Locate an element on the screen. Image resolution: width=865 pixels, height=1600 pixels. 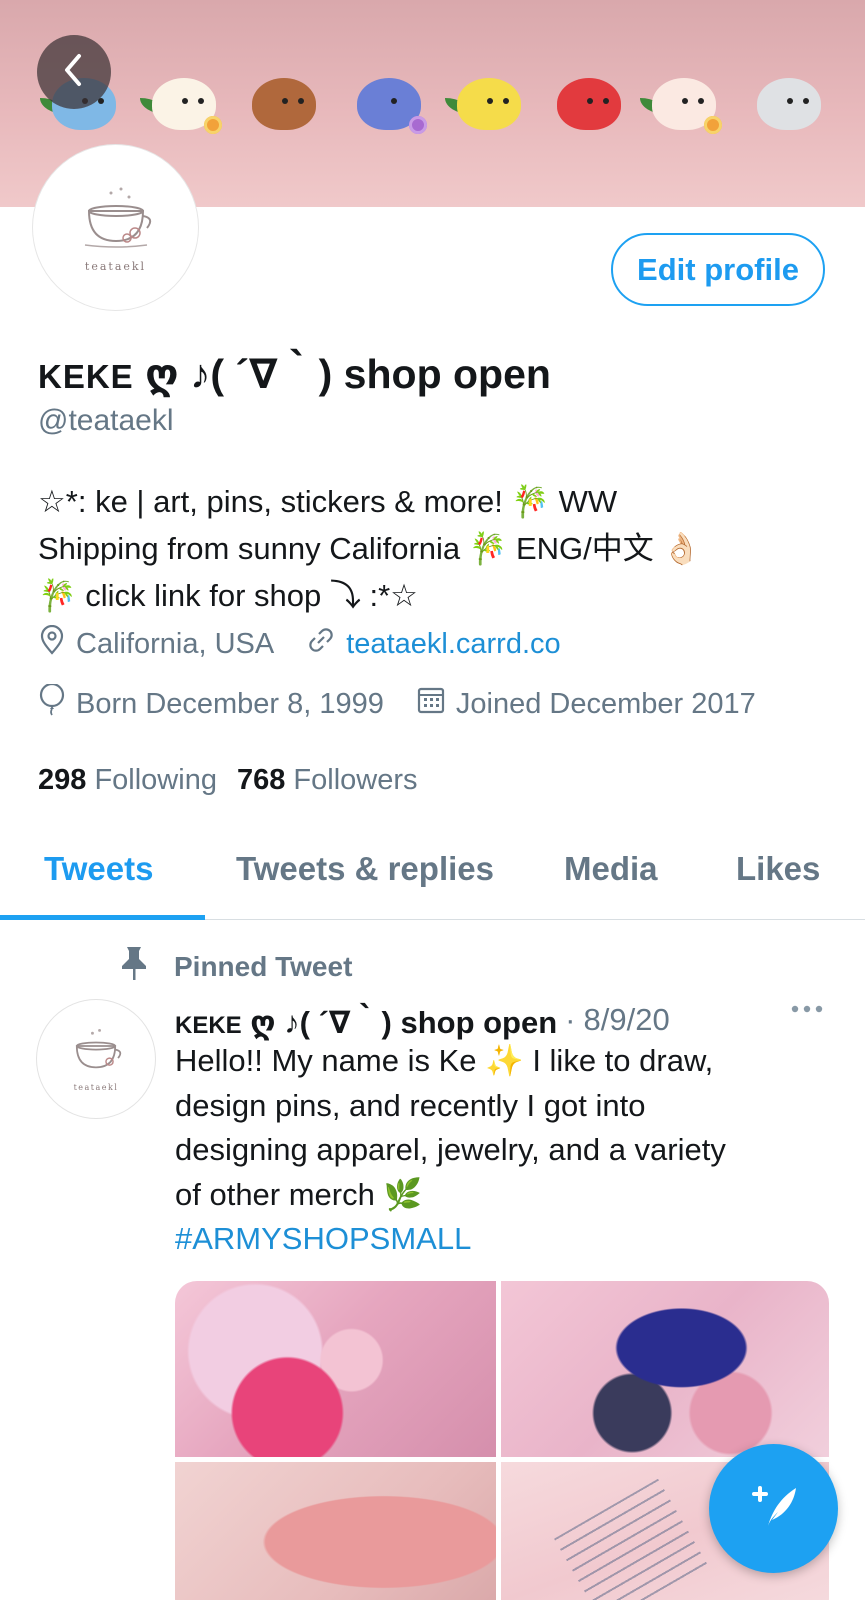
following-link: 298 Following is located at coordinates (127, 780).